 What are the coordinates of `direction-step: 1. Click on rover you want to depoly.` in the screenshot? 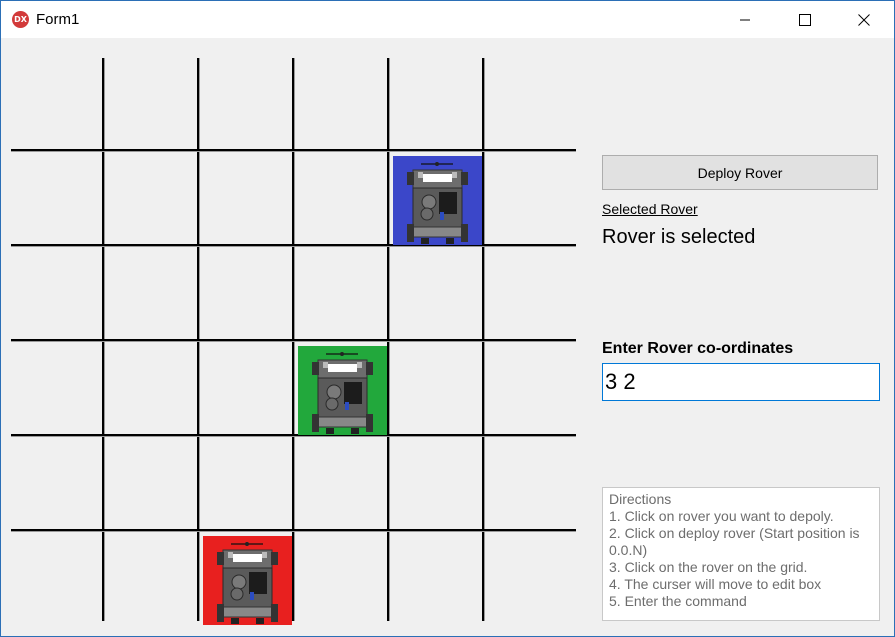 It's located at (721, 516).